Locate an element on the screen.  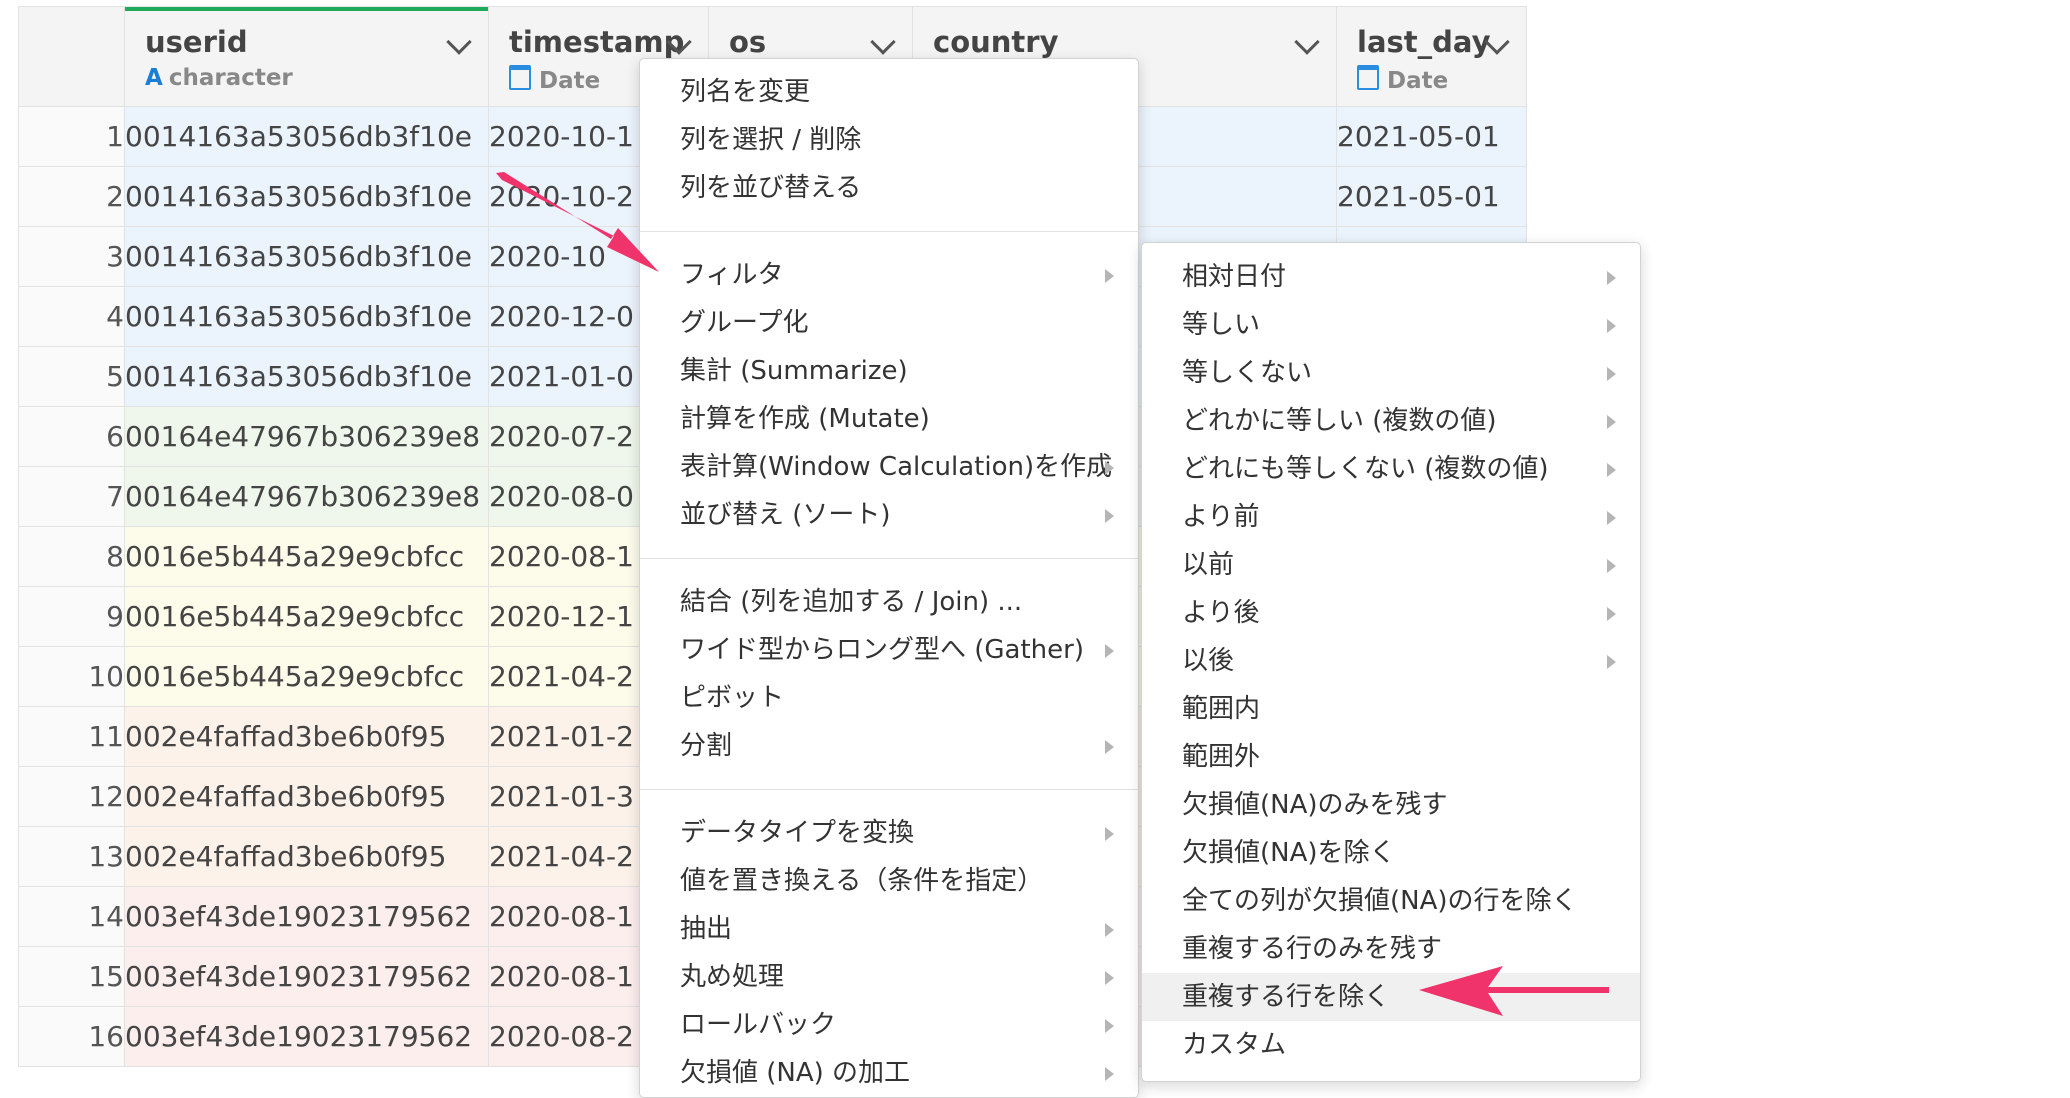
menu-item: ワイド型からロング型へ (Gather) is located at coordinates (889, 650).